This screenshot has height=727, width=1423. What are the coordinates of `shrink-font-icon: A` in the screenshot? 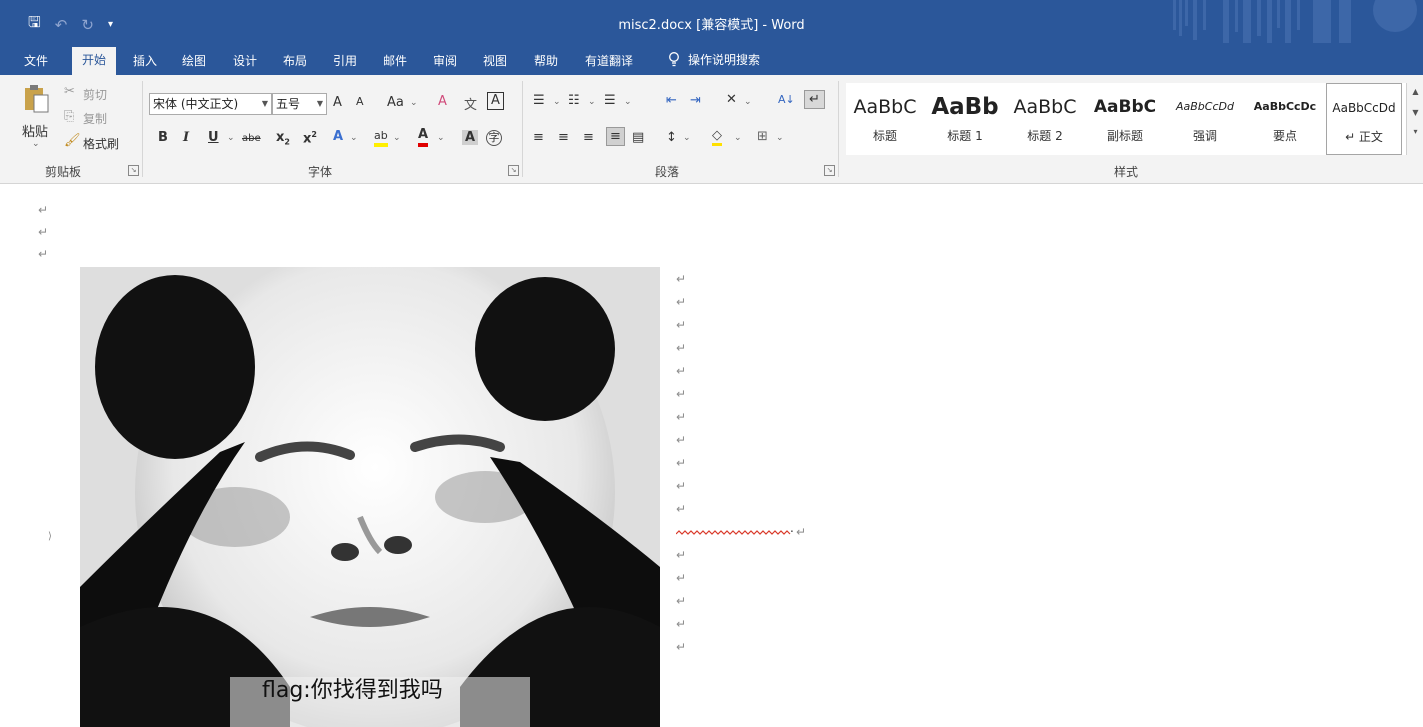 It's located at (360, 101).